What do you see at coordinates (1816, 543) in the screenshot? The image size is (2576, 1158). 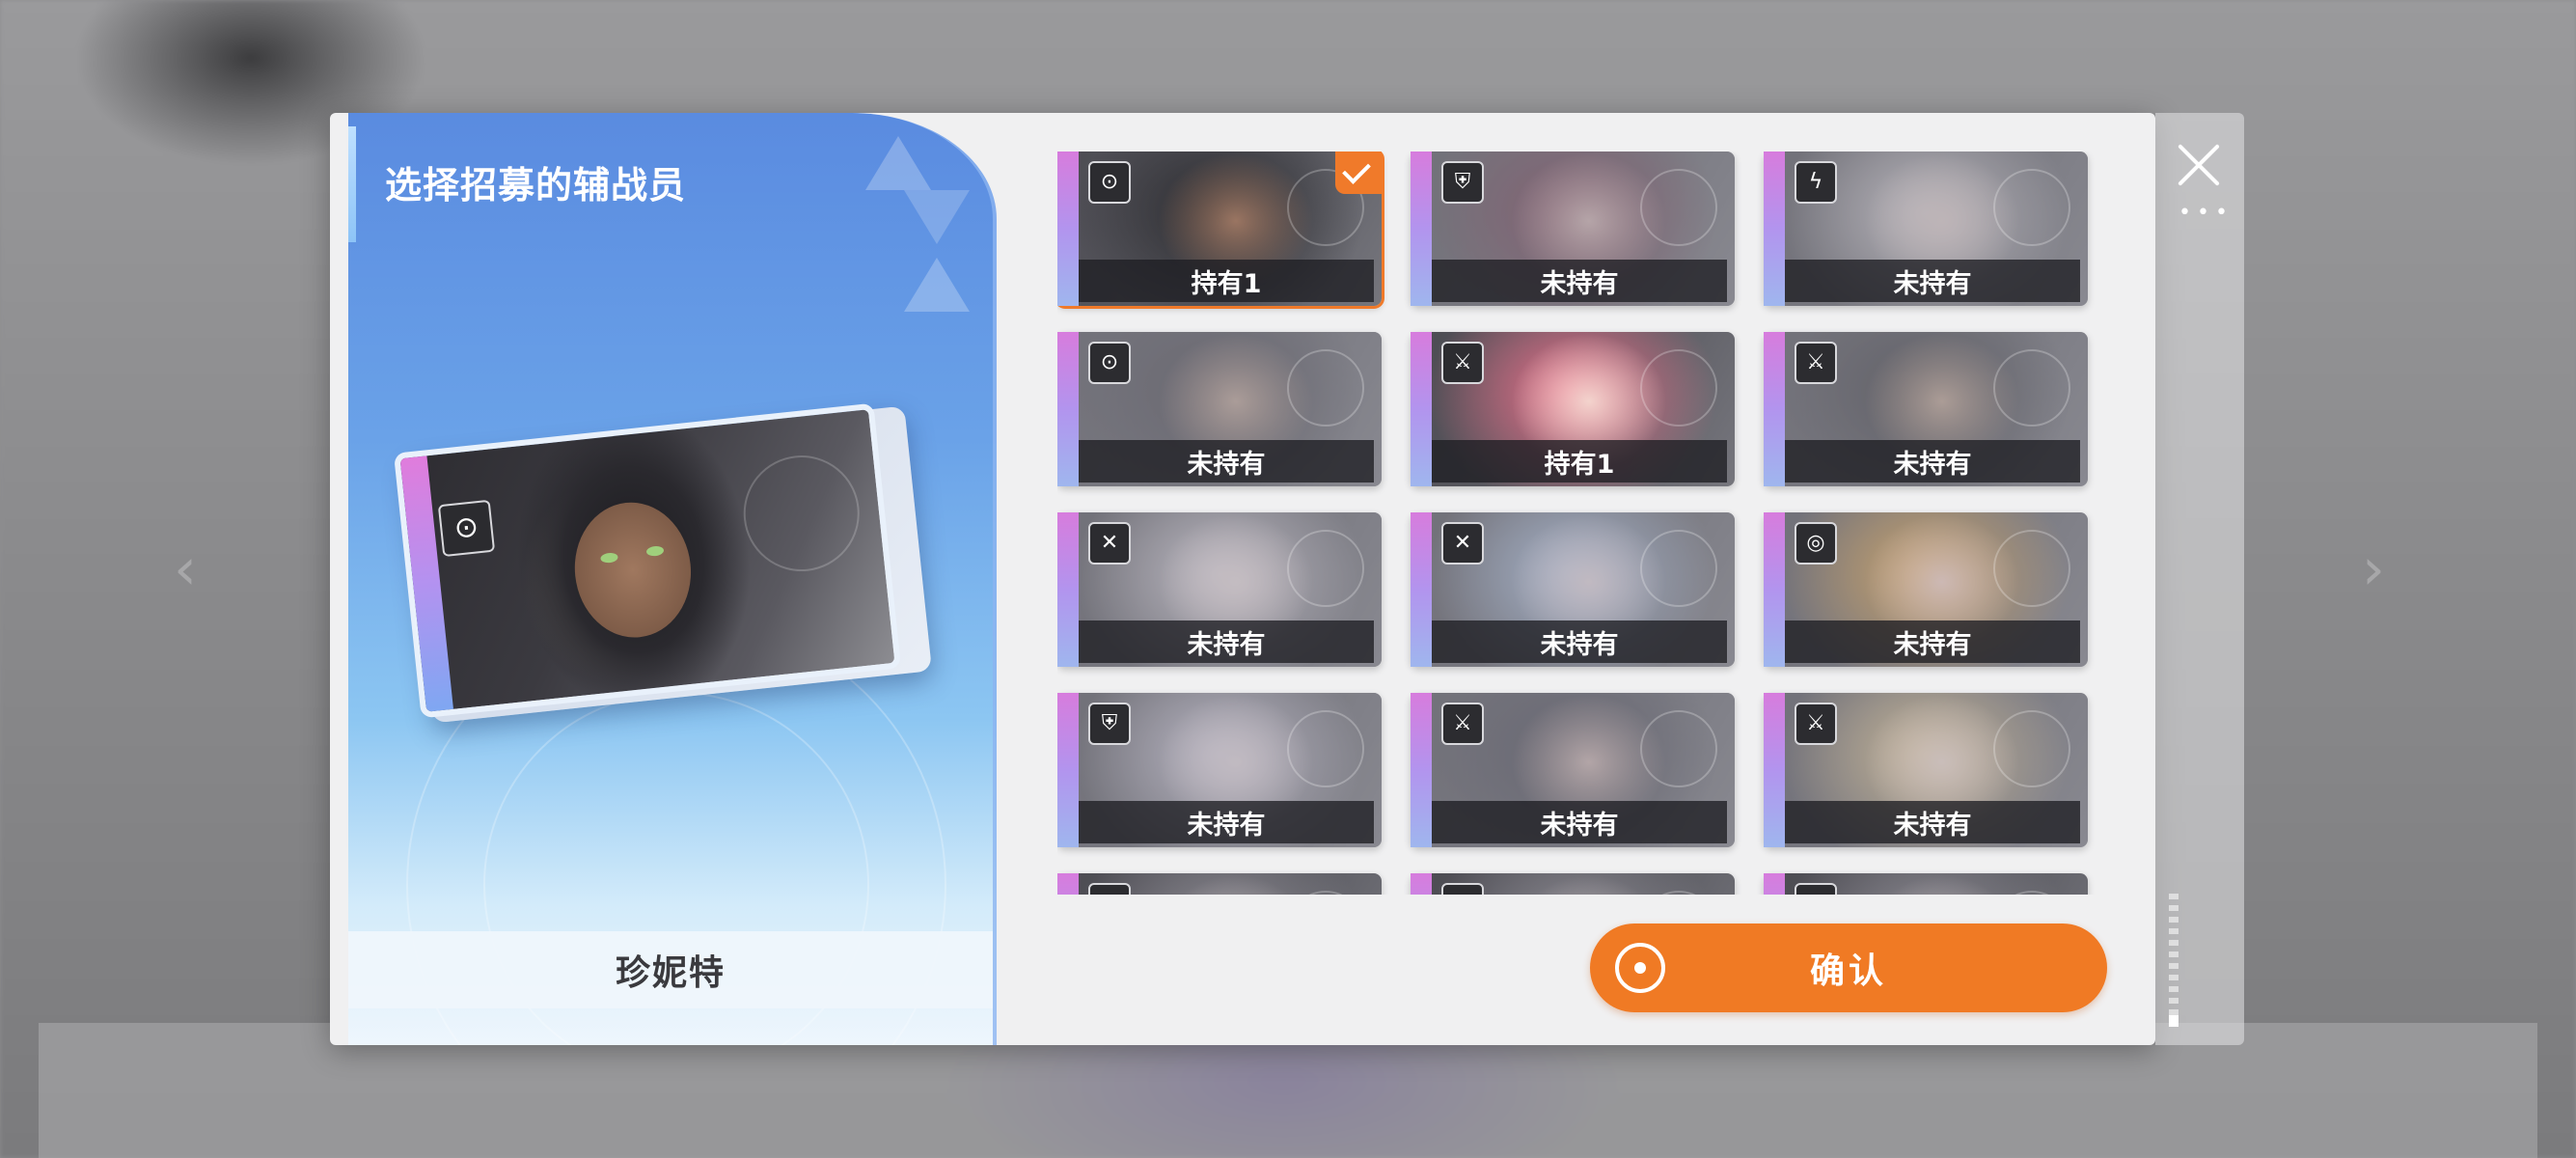 I see `crosshair-class-icon: ◎` at bounding box center [1816, 543].